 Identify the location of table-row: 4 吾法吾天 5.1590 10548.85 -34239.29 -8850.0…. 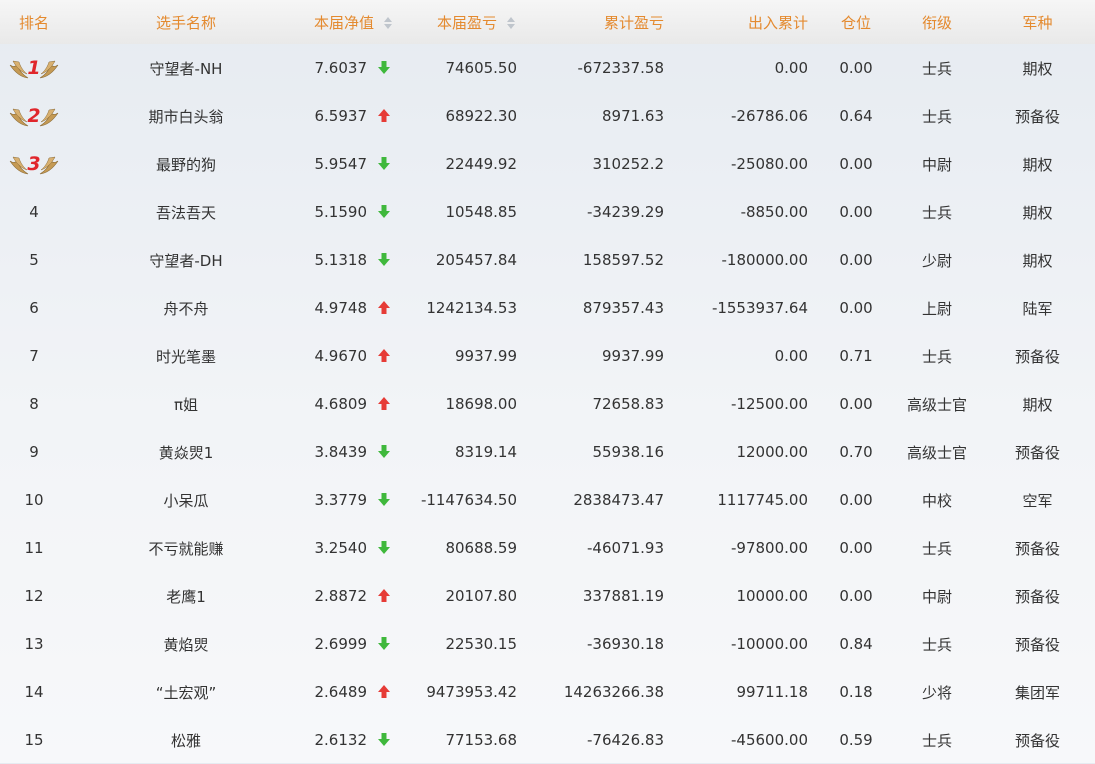
(547, 212).